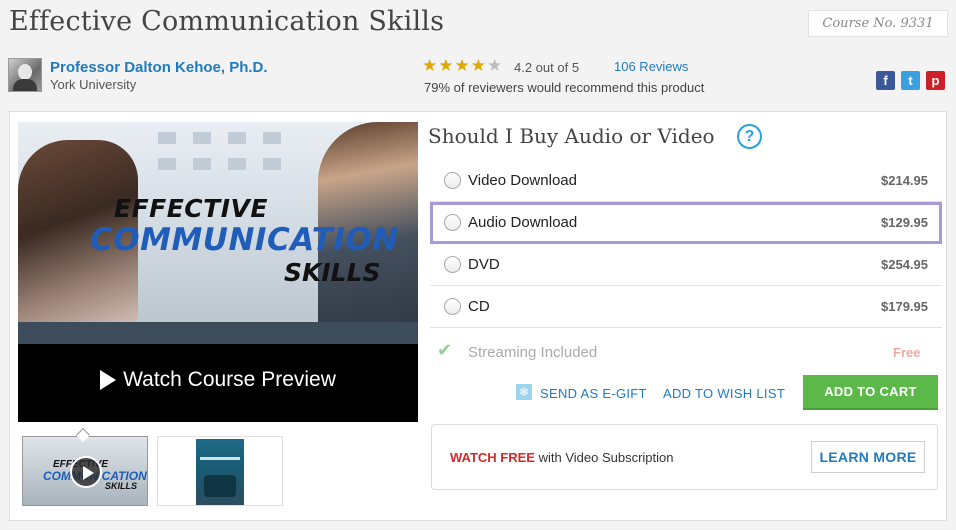 The image size is (956, 530). I want to click on format-option-dvd: DVD $254.95, so click(686, 265).